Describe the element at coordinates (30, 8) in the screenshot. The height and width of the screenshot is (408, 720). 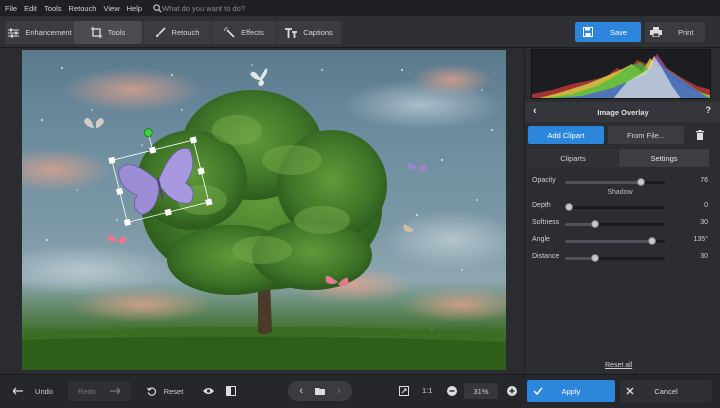
I see `menu-edit: Edit` at that location.